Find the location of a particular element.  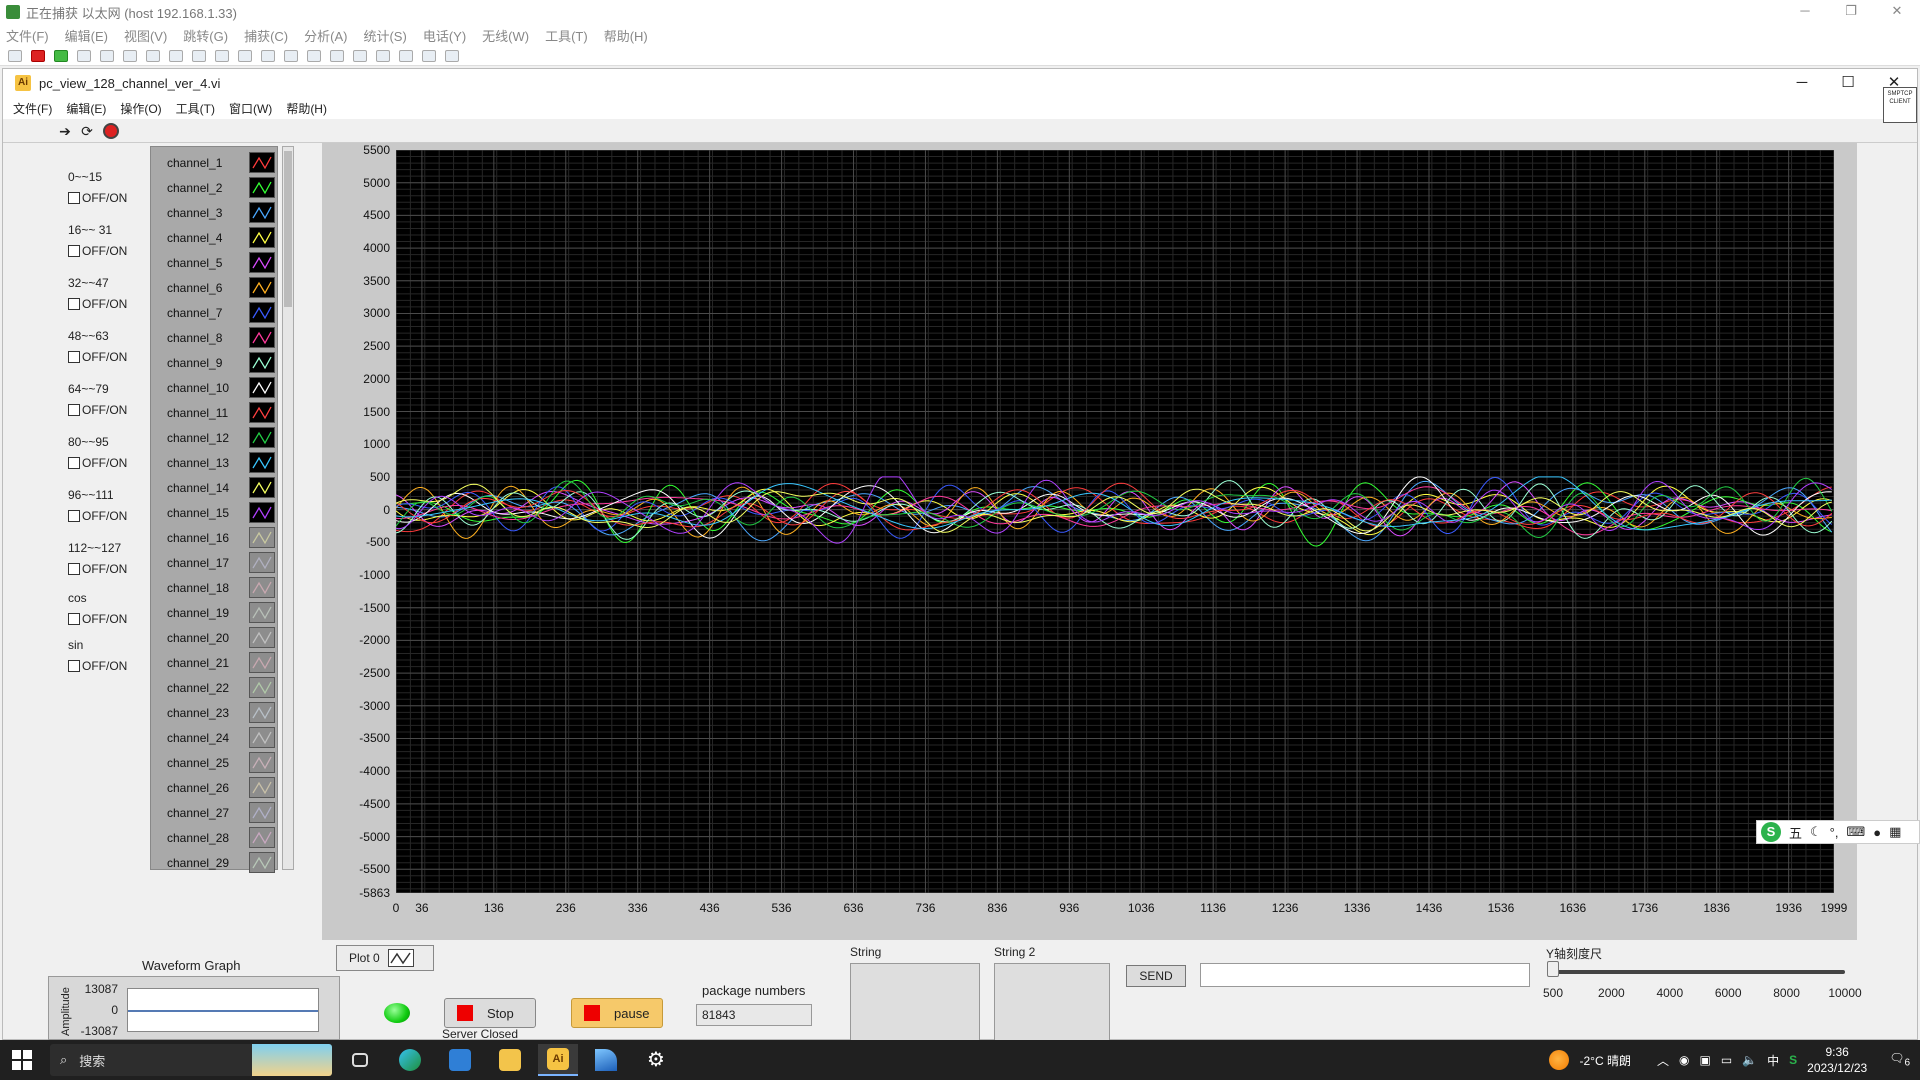

labview-menu-item: 帮助(H) is located at coordinates (306, 108).